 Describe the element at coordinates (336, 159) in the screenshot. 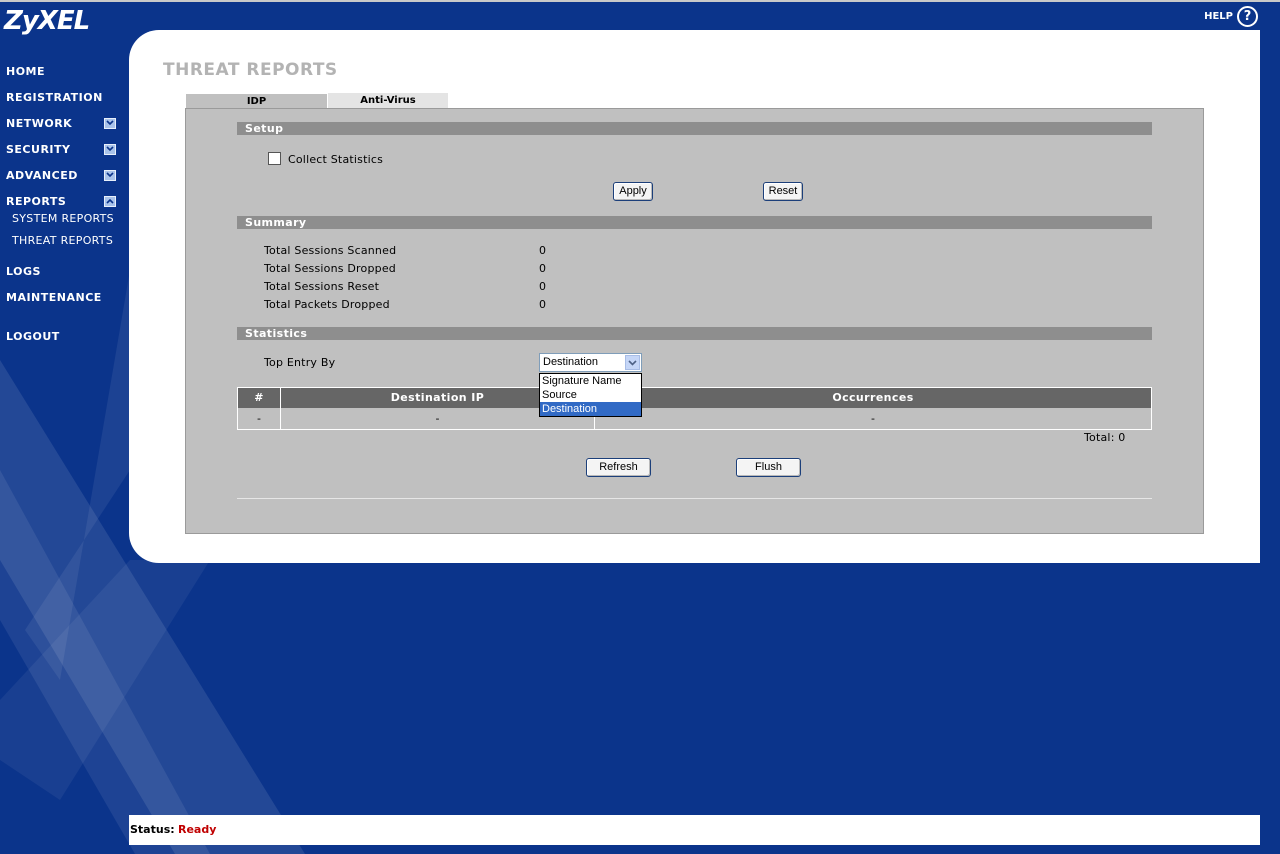

I see `collect-statistics-label: Collect Statistics` at that location.